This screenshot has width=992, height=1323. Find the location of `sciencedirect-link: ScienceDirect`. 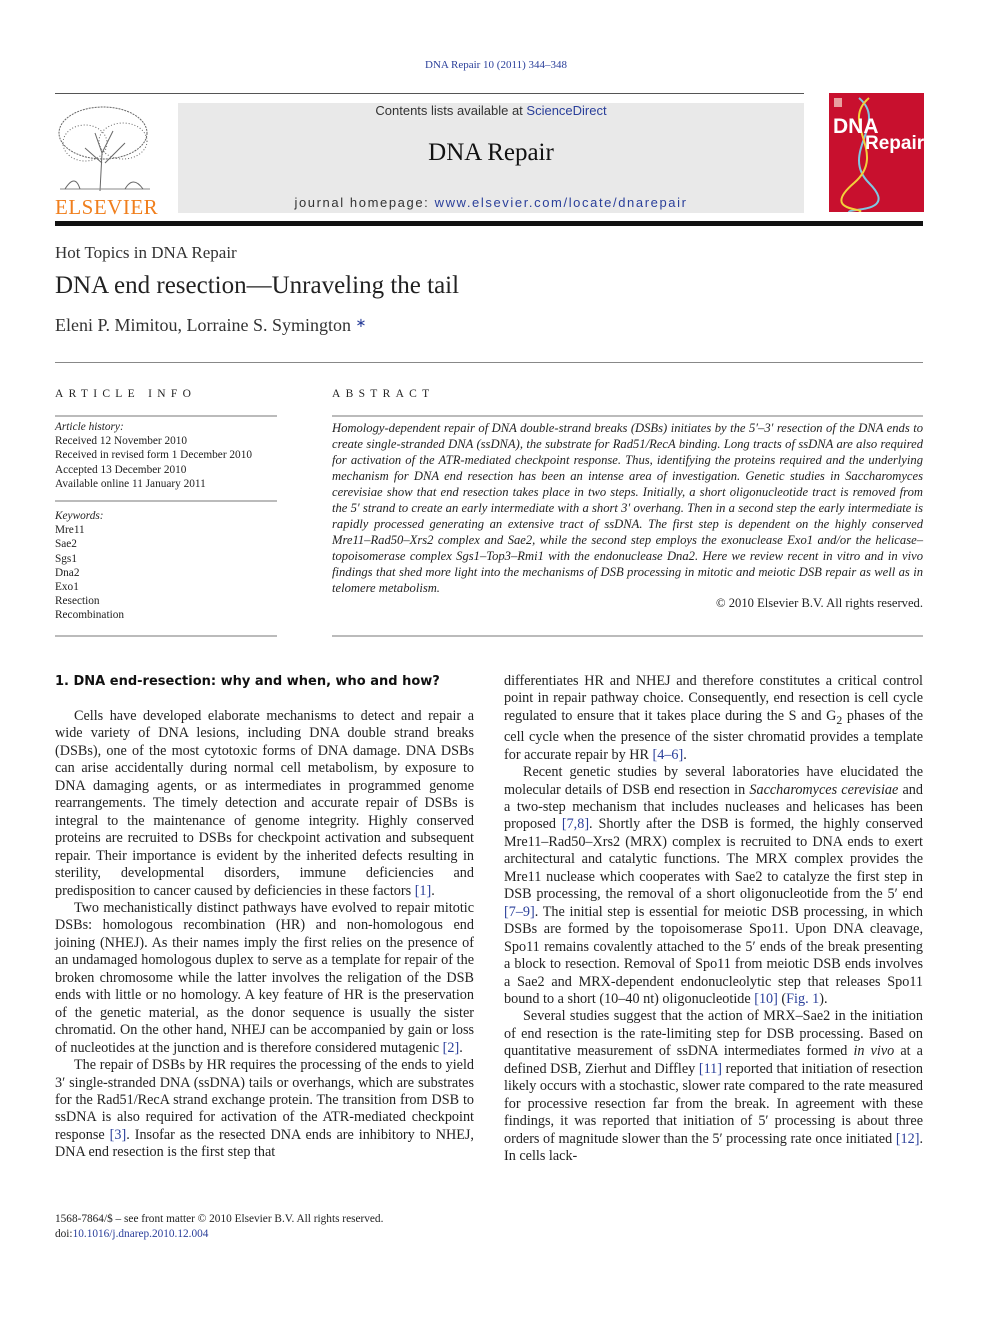

sciencedirect-link: ScienceDirect is located at coordinates (566, 110).